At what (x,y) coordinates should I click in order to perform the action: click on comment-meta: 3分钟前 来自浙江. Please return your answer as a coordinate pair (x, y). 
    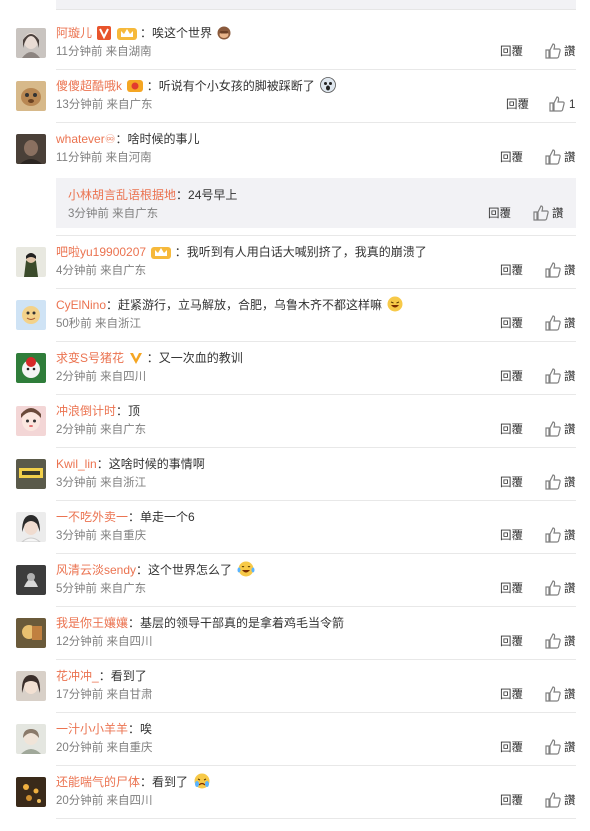
    Looking at the image, I should click on (101, 483).